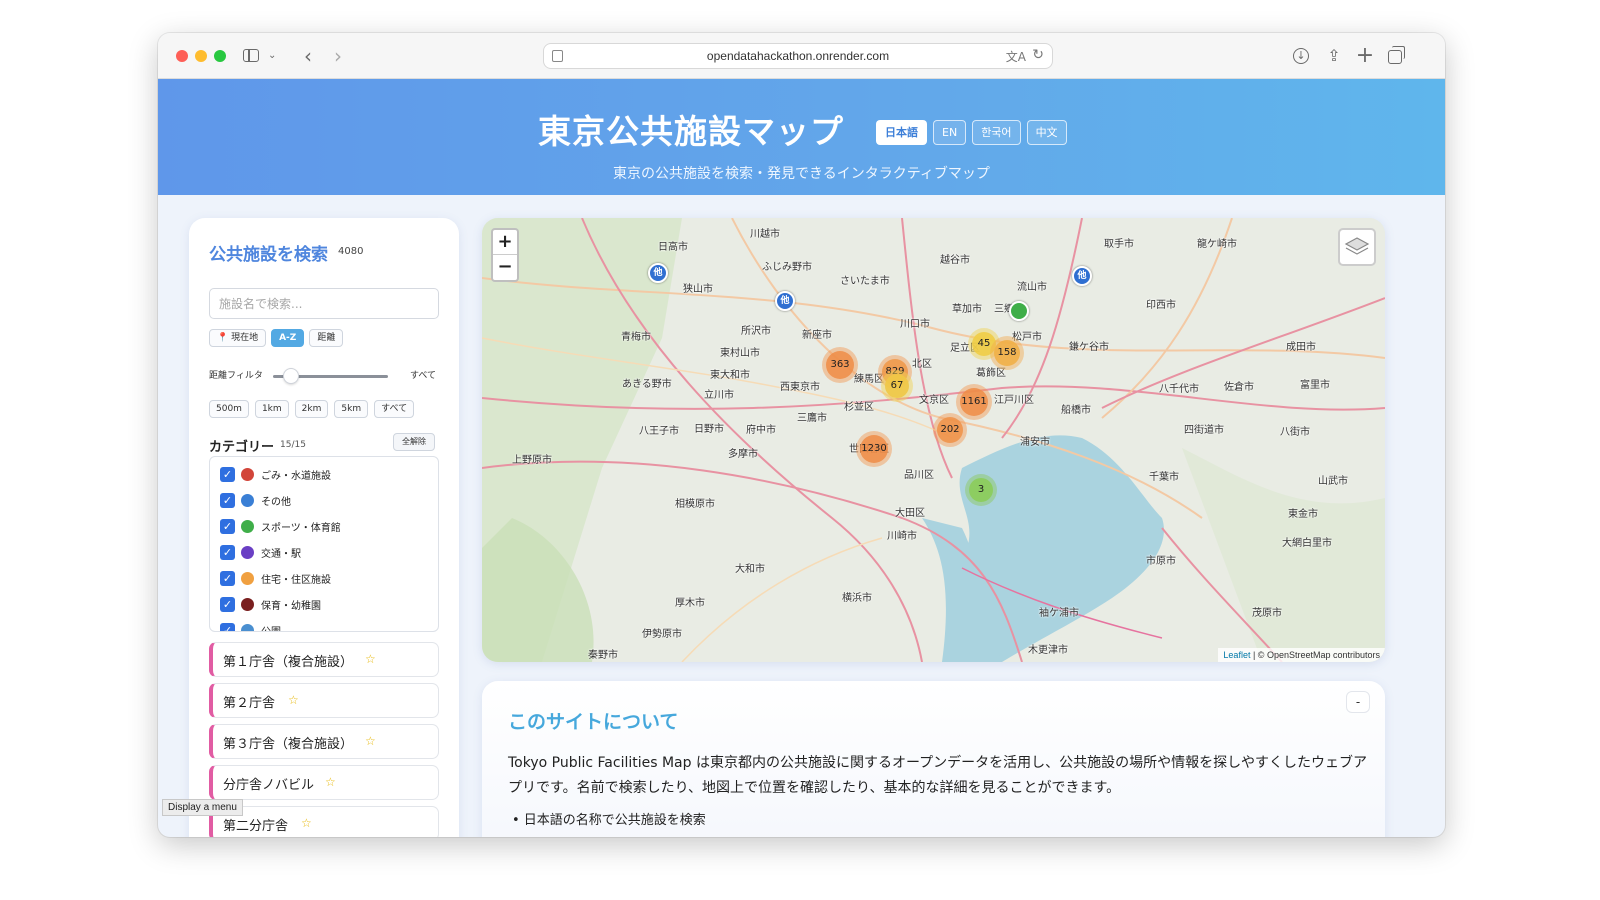  I want to click on map-place-label: 川越市, so click(765, 234).